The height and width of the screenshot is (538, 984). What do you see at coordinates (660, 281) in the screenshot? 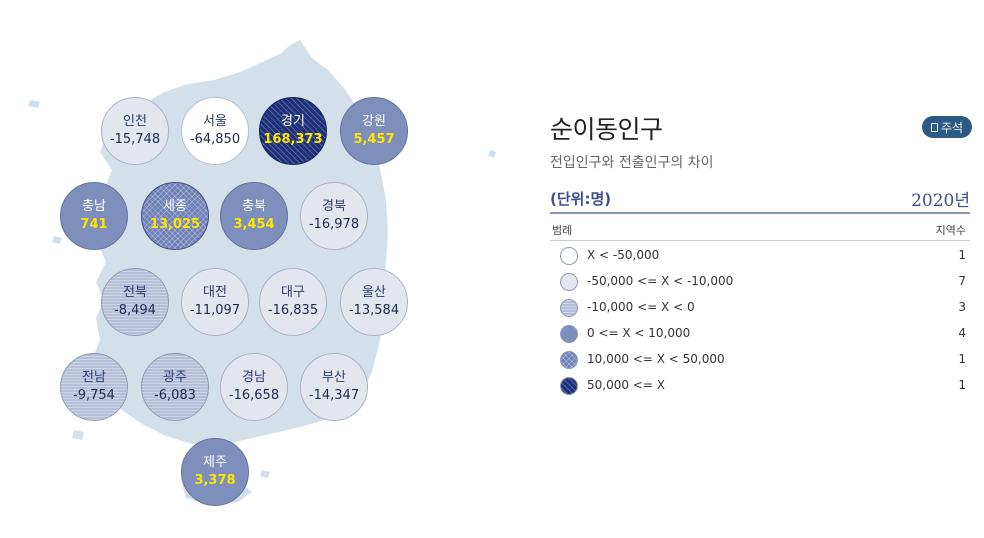
I see `legend-label: -50,000 <= X < -10,000` at bounding box center [660, 281].